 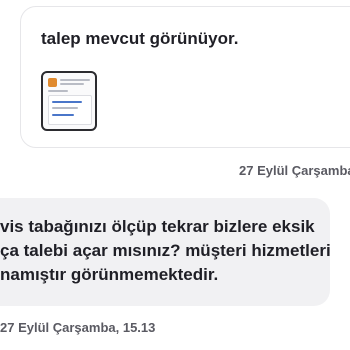 What do you see at coordinates (70, 110) in the screenshot?
I see `thumb-card` at bounding box center [70, 110].